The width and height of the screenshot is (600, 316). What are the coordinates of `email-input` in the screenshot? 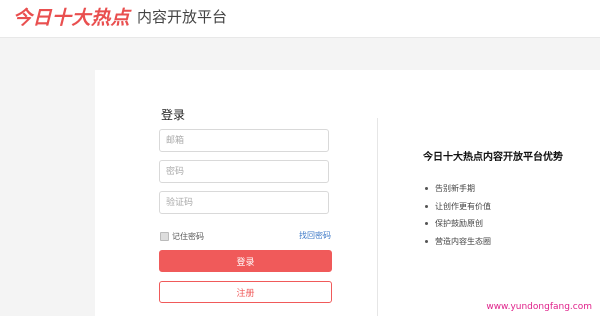 It's located at (244, 140).